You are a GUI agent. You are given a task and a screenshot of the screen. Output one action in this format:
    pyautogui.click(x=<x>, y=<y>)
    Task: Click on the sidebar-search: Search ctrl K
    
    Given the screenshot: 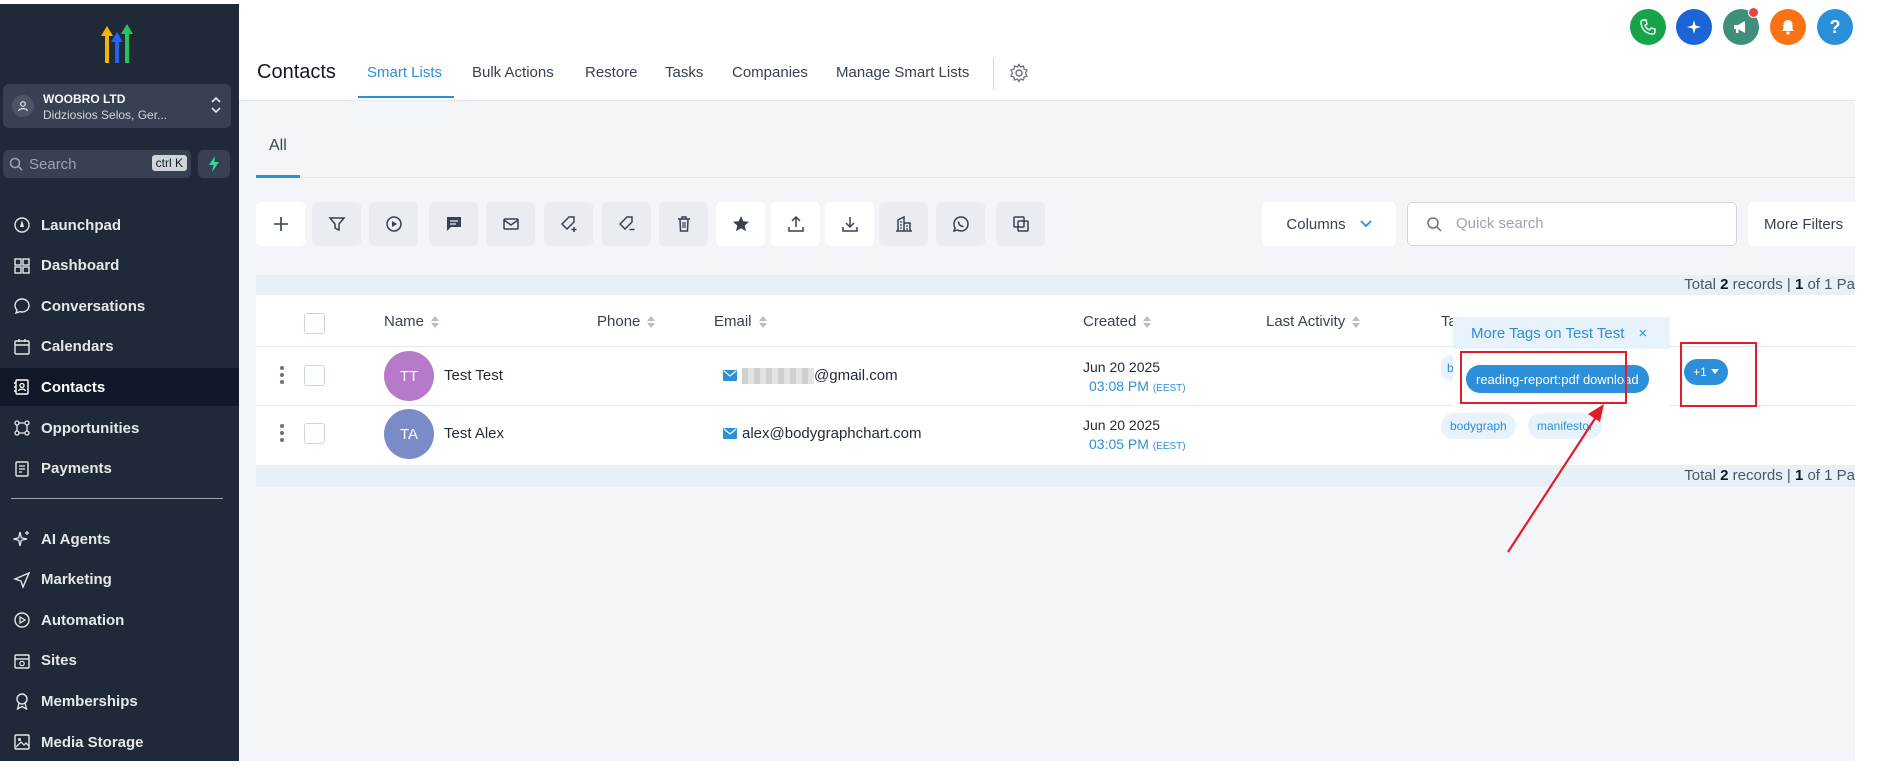 What is the action you would take?
    pyautogui.click(x=97, y=164)
    